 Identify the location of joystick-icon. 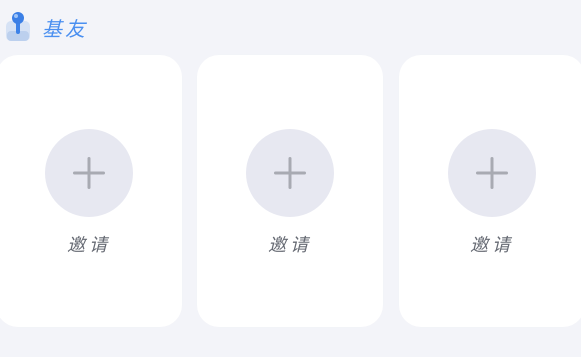
(18, 26).